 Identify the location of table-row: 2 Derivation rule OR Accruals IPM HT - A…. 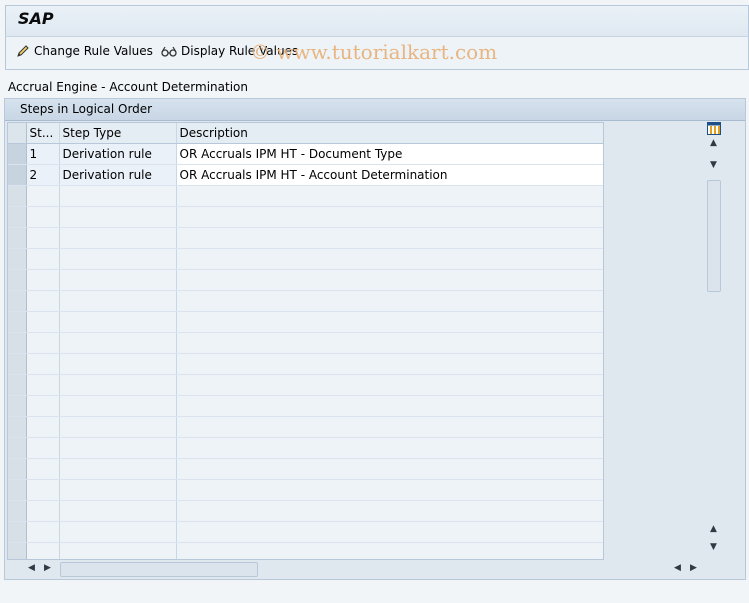
(305, 175).